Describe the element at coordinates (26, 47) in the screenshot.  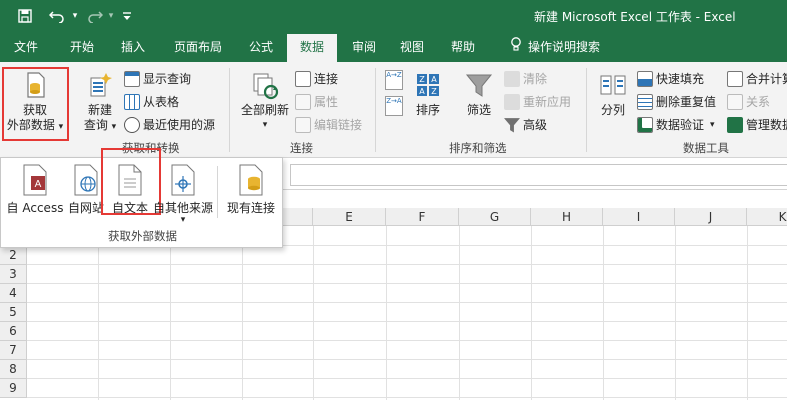
I see `tab-file: 文件` at that location.